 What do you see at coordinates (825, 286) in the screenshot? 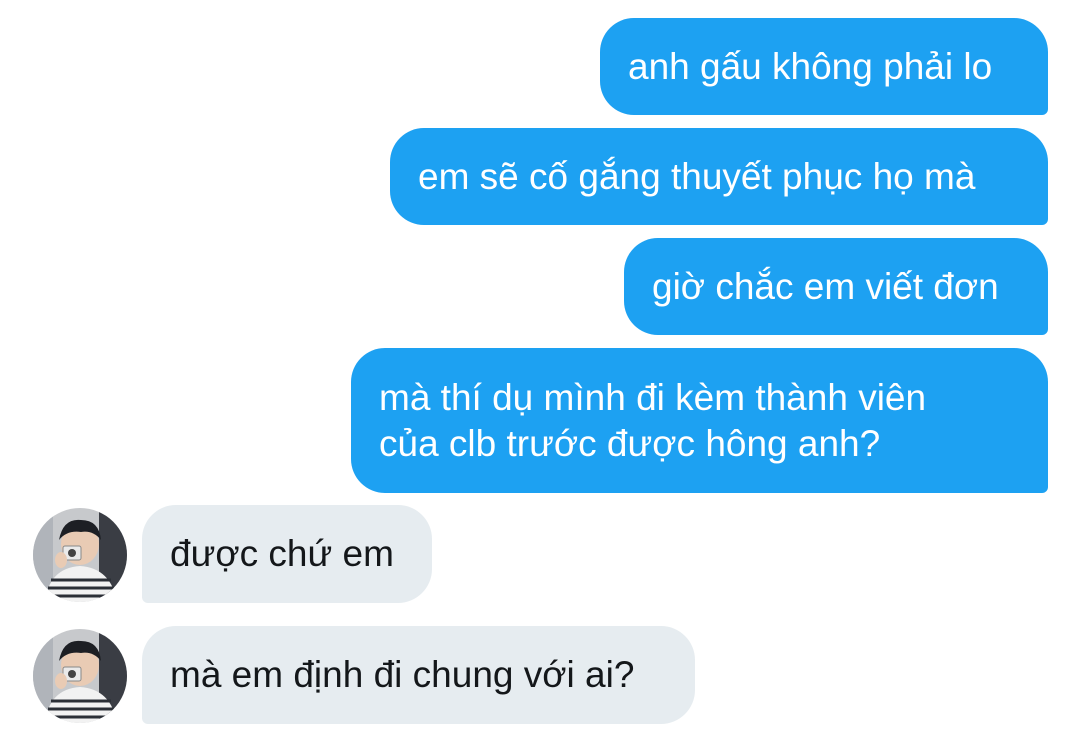
I see `message-text: giờ chắc em viết đơn` at bounding box center [825, 286].